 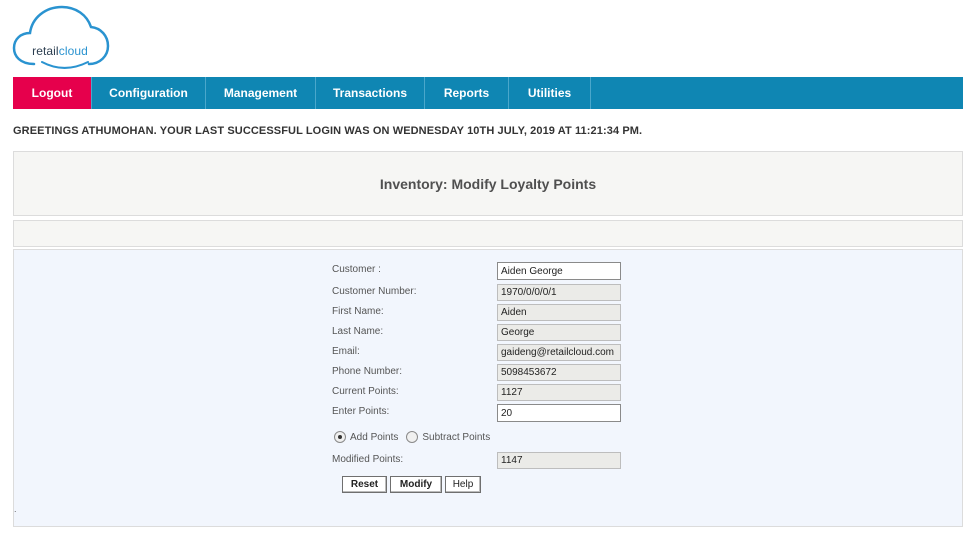 What do you see at coordinates (358, 311) in the screenshot?
I see `first-name-label: First Name:` at bounding box center [358, 311].